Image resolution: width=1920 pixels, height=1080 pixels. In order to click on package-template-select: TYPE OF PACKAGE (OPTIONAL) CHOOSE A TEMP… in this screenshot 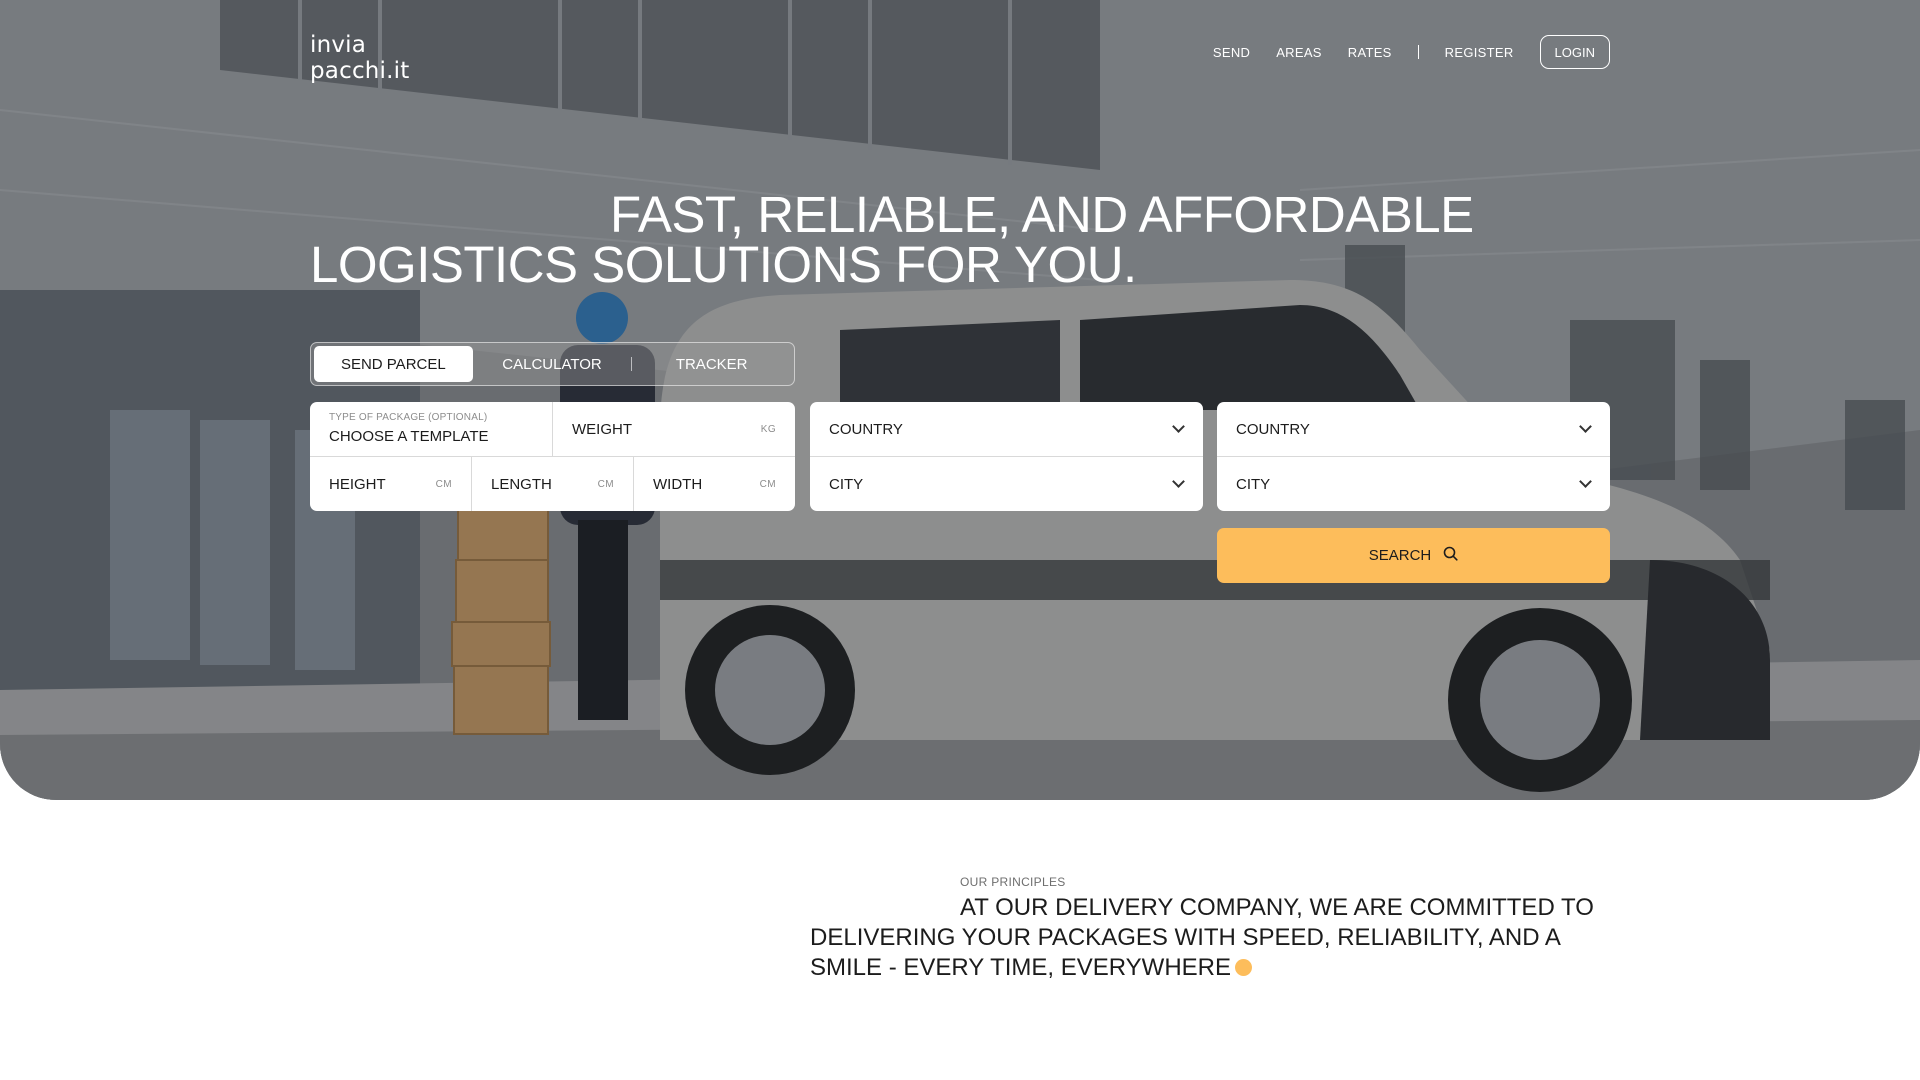, I will do `click(431, 429)`.